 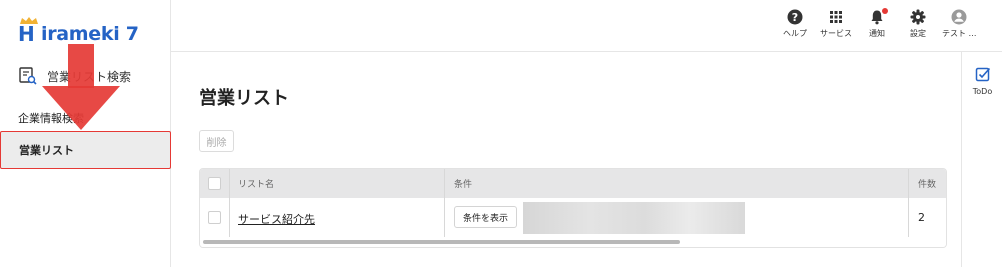 What do you see at coordinates (276, 219) in the screenshot?
I see `list-name-link: サービス紹介先` at bounding box center [276, 219].